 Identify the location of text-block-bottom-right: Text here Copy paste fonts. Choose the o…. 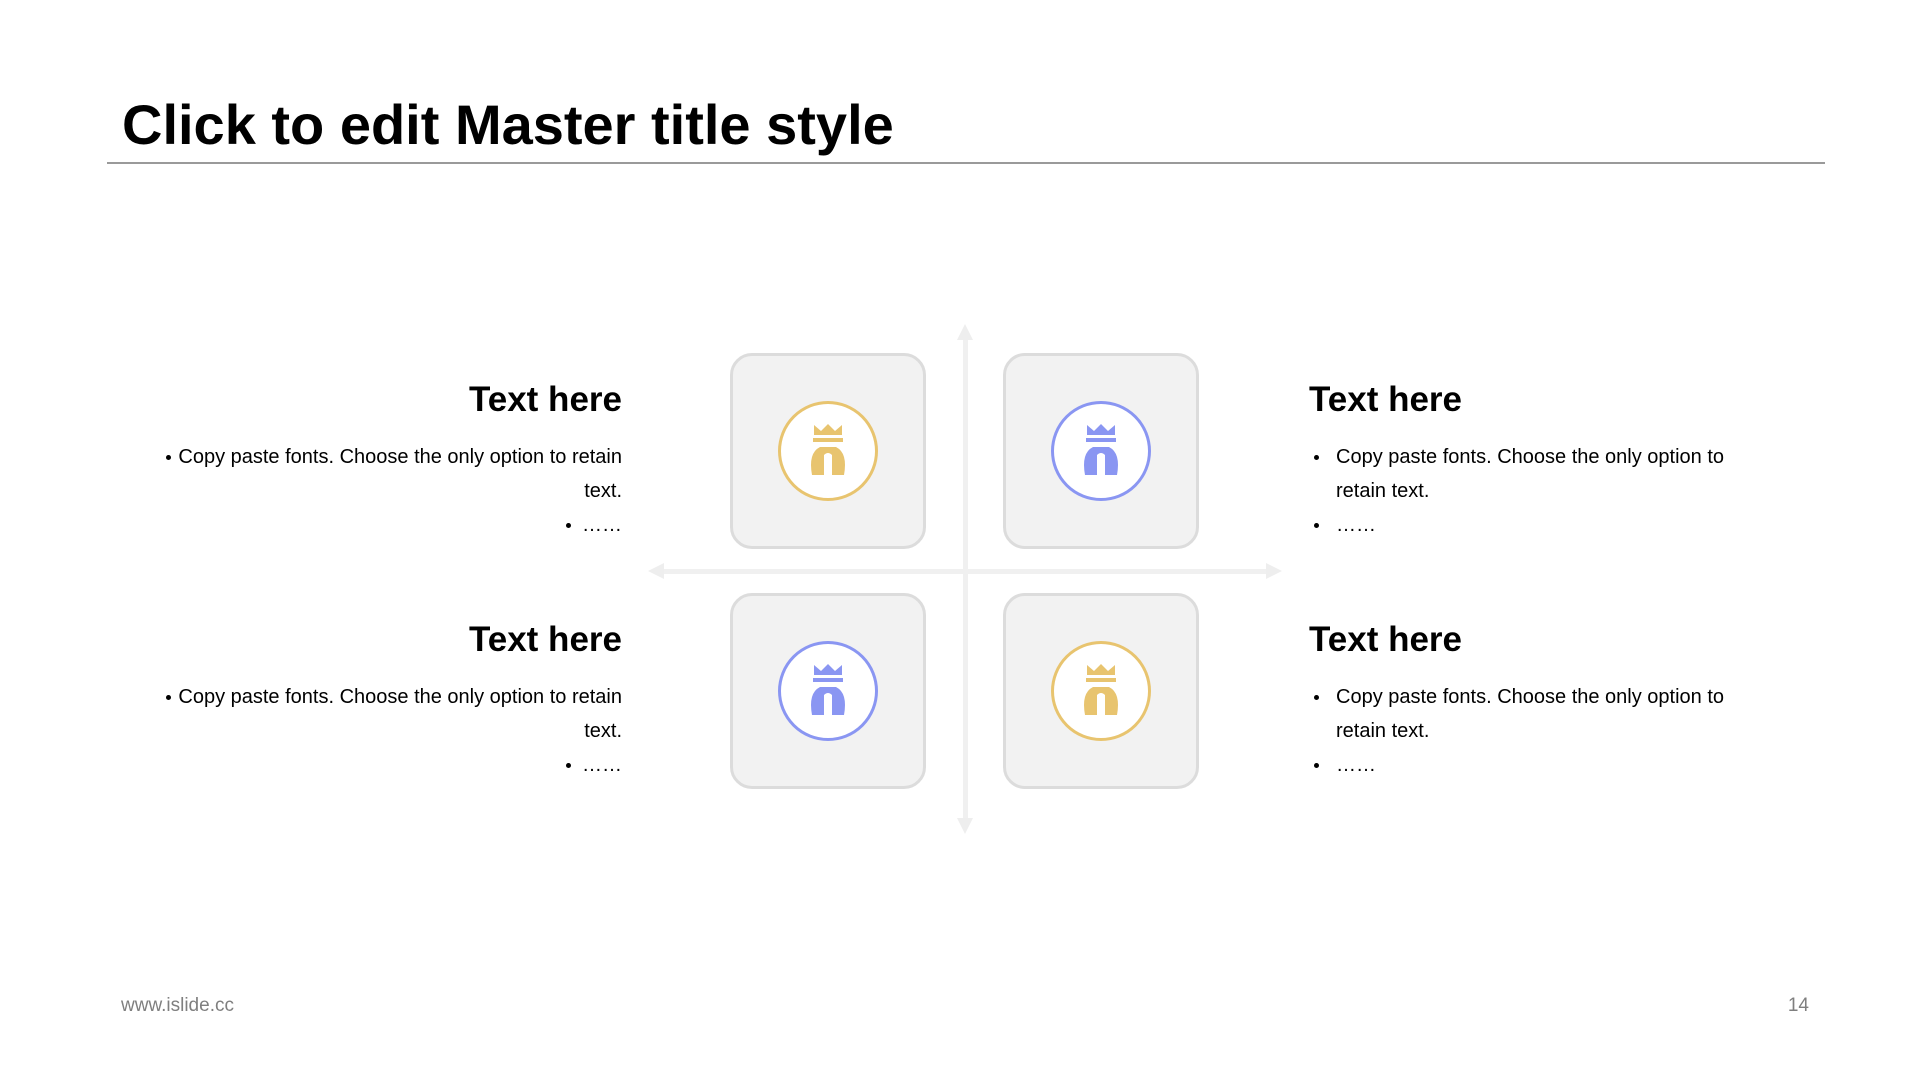
(1544, 700).